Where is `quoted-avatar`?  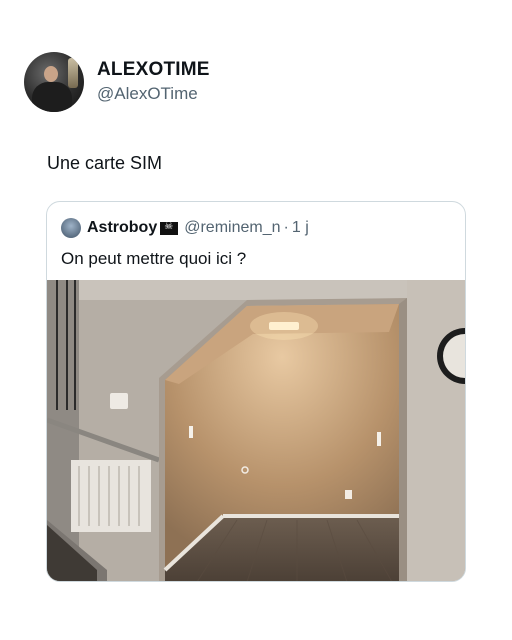
quoted-avatar is located at coordinates (71, 228).